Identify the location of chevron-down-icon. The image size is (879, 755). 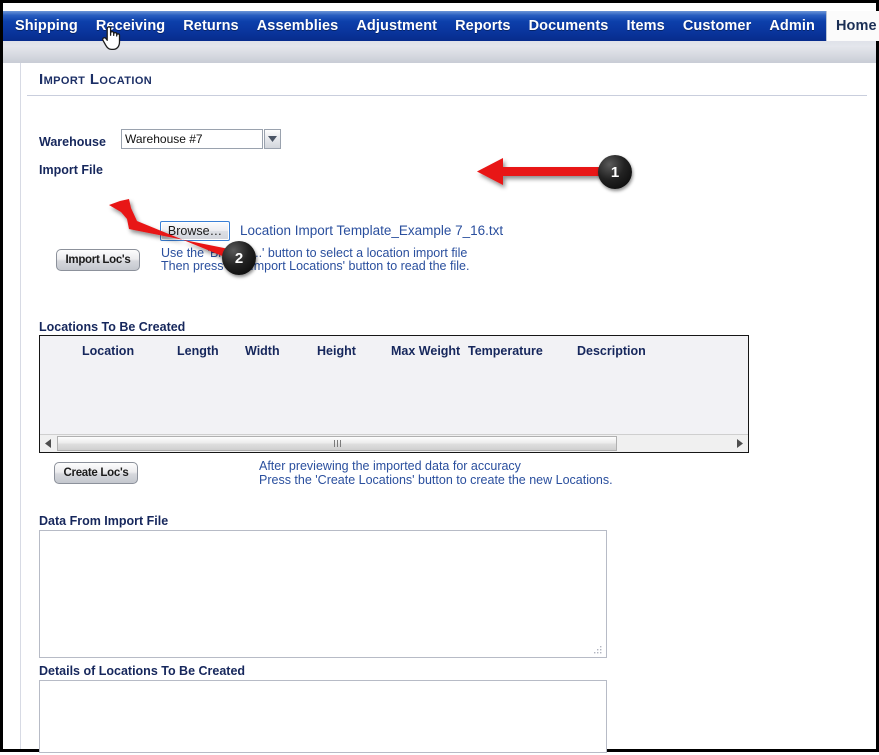
(272, 139).